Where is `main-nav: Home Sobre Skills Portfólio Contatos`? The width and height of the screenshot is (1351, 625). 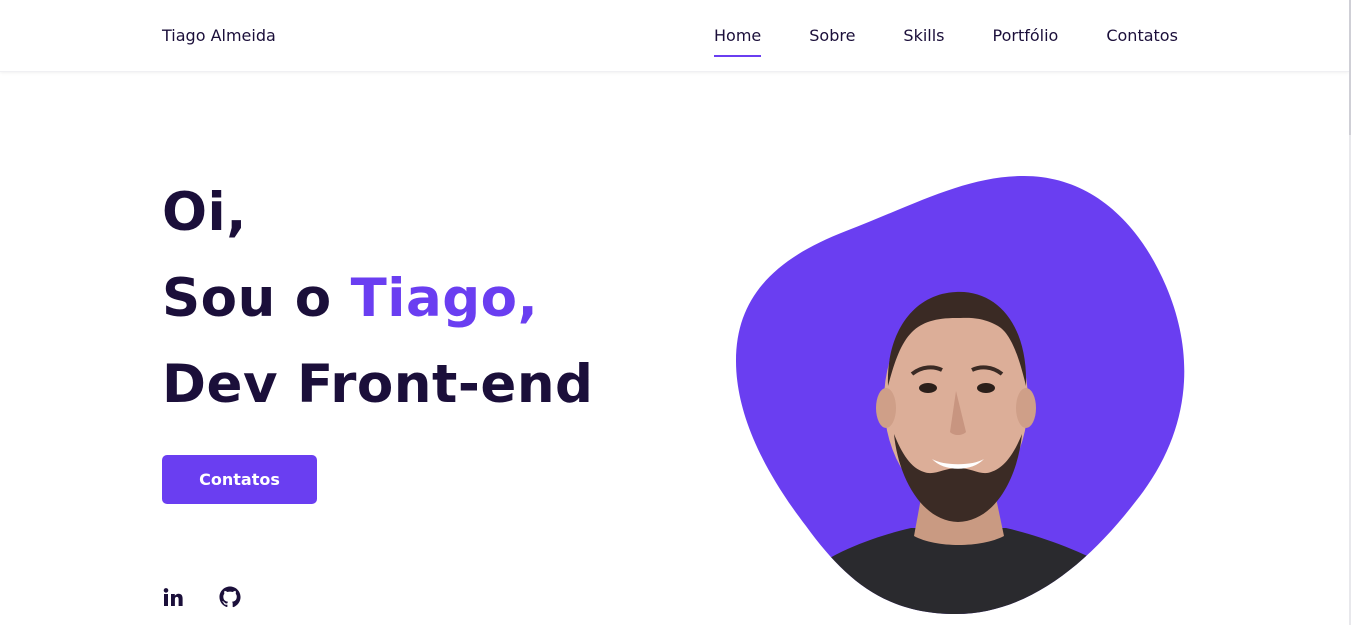 main-nav: Home Sobre Skills Portfólio Contatos is located at coordinates (946, 41).